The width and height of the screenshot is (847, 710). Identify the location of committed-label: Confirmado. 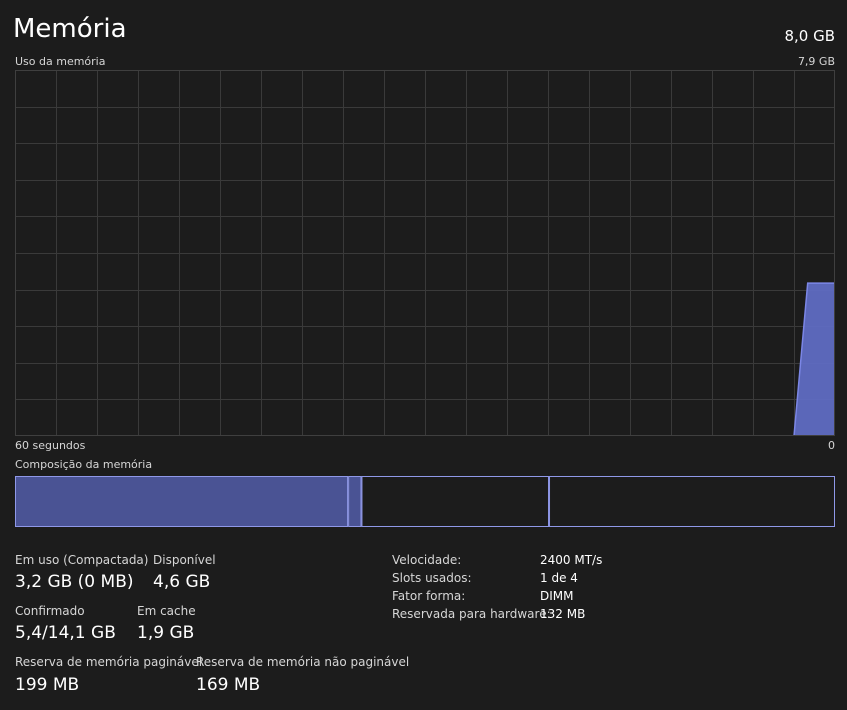
(50, 611).